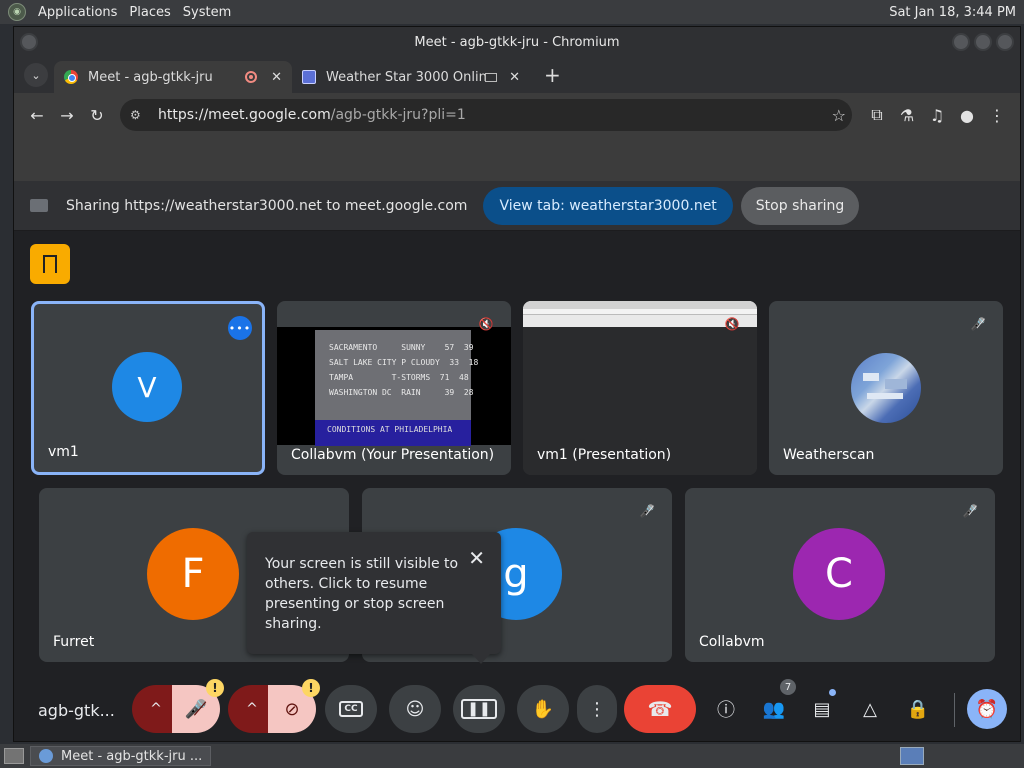 This screenshot has width=1024, height=768. Describe the element at coordinates (912, 756) in the screenshot. I see `workspace-switcher-icon` at that location.